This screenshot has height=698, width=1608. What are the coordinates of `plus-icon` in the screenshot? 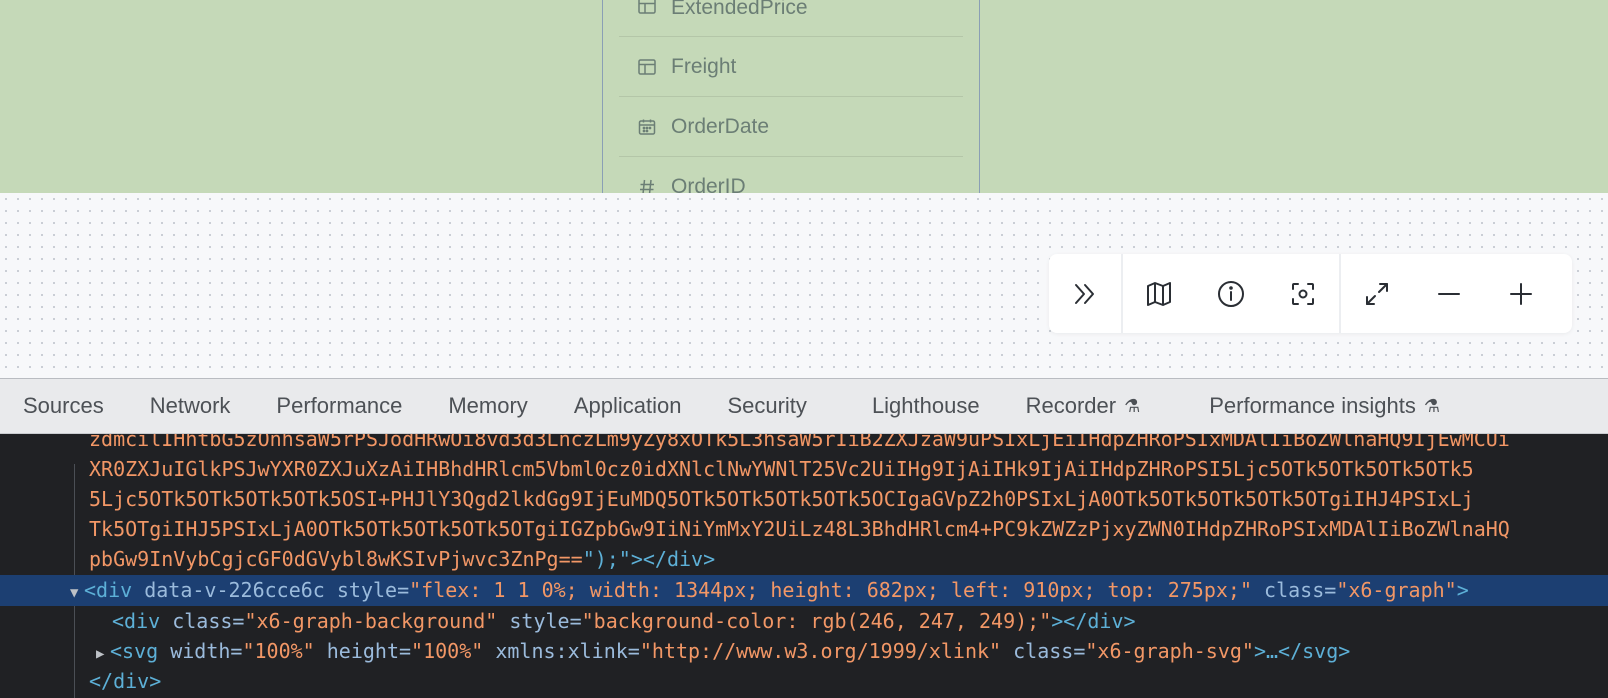 It's located at (1521, 293).